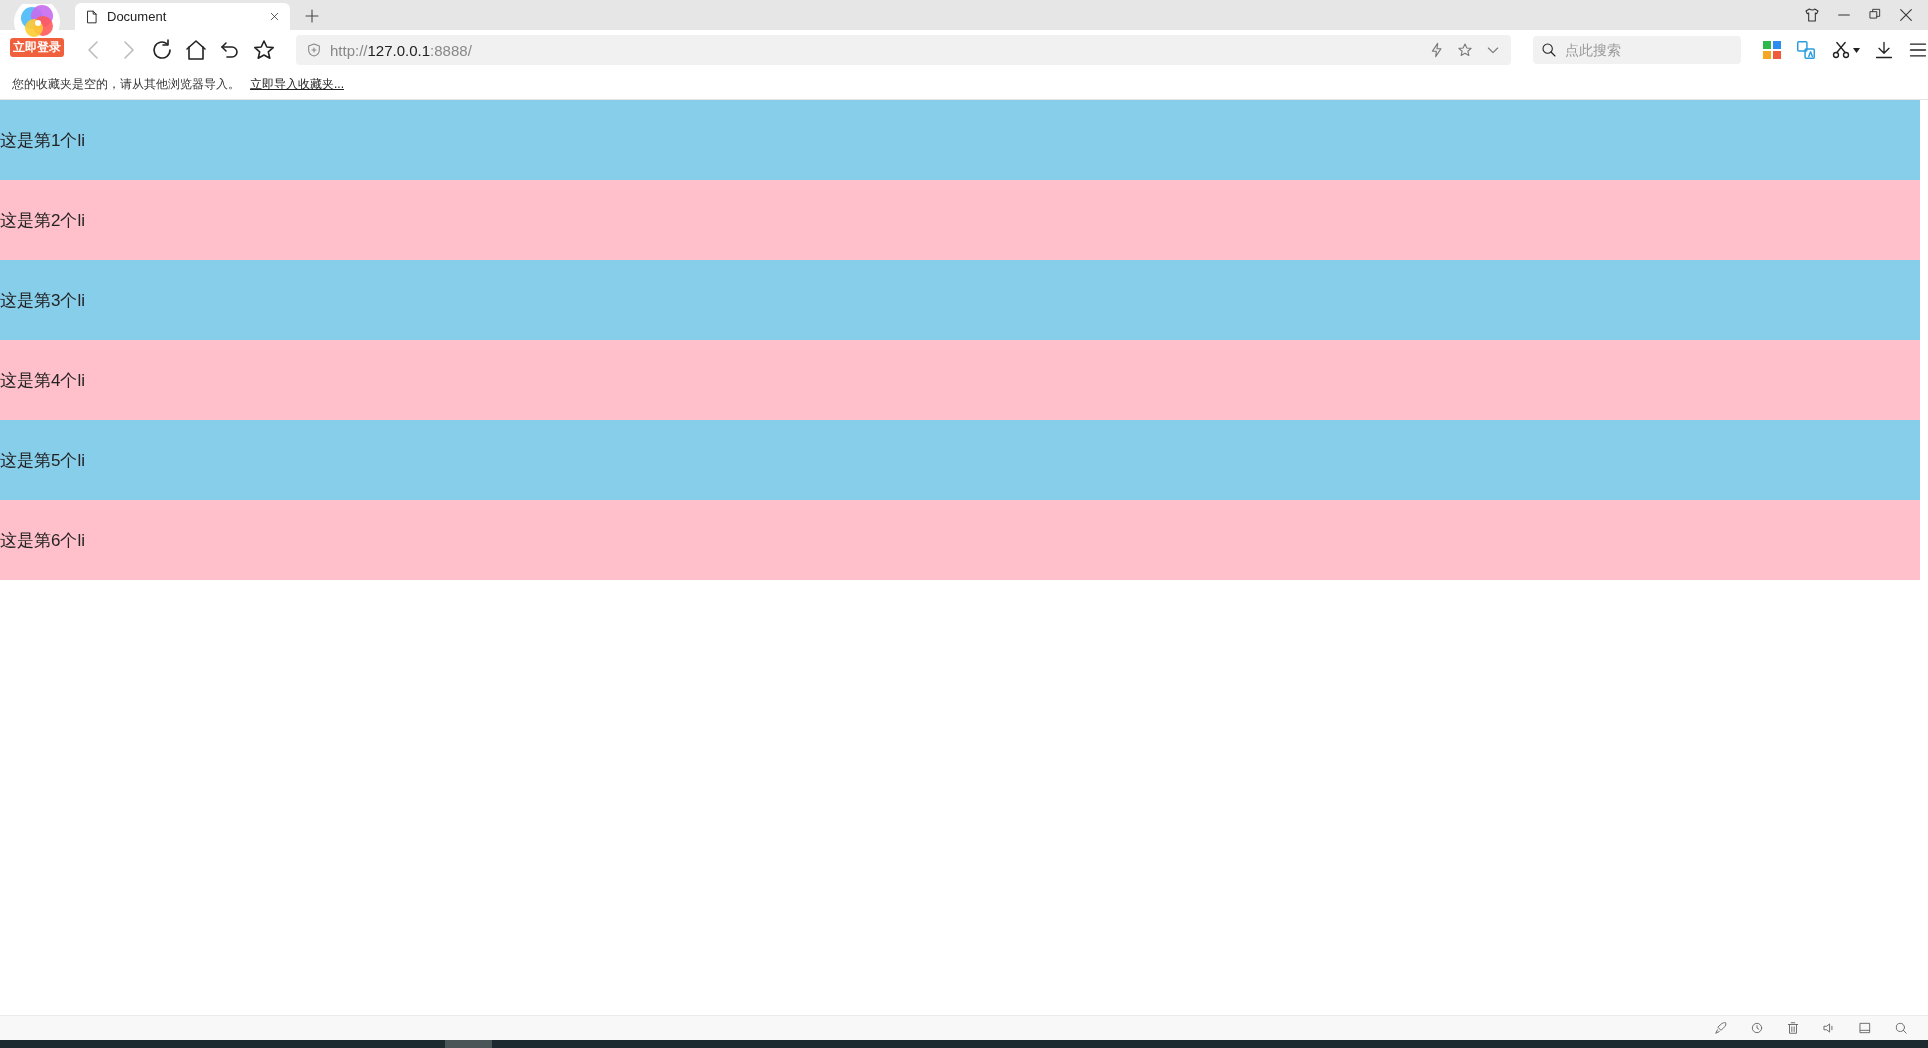 Image resolution: width=1928 pixels, height=1048 pixels. What do you see at coordinates (401, 50) in the screenshot?
I see `url-text: http://127.0.0.1:8888/` at bounding box center [401, 50].